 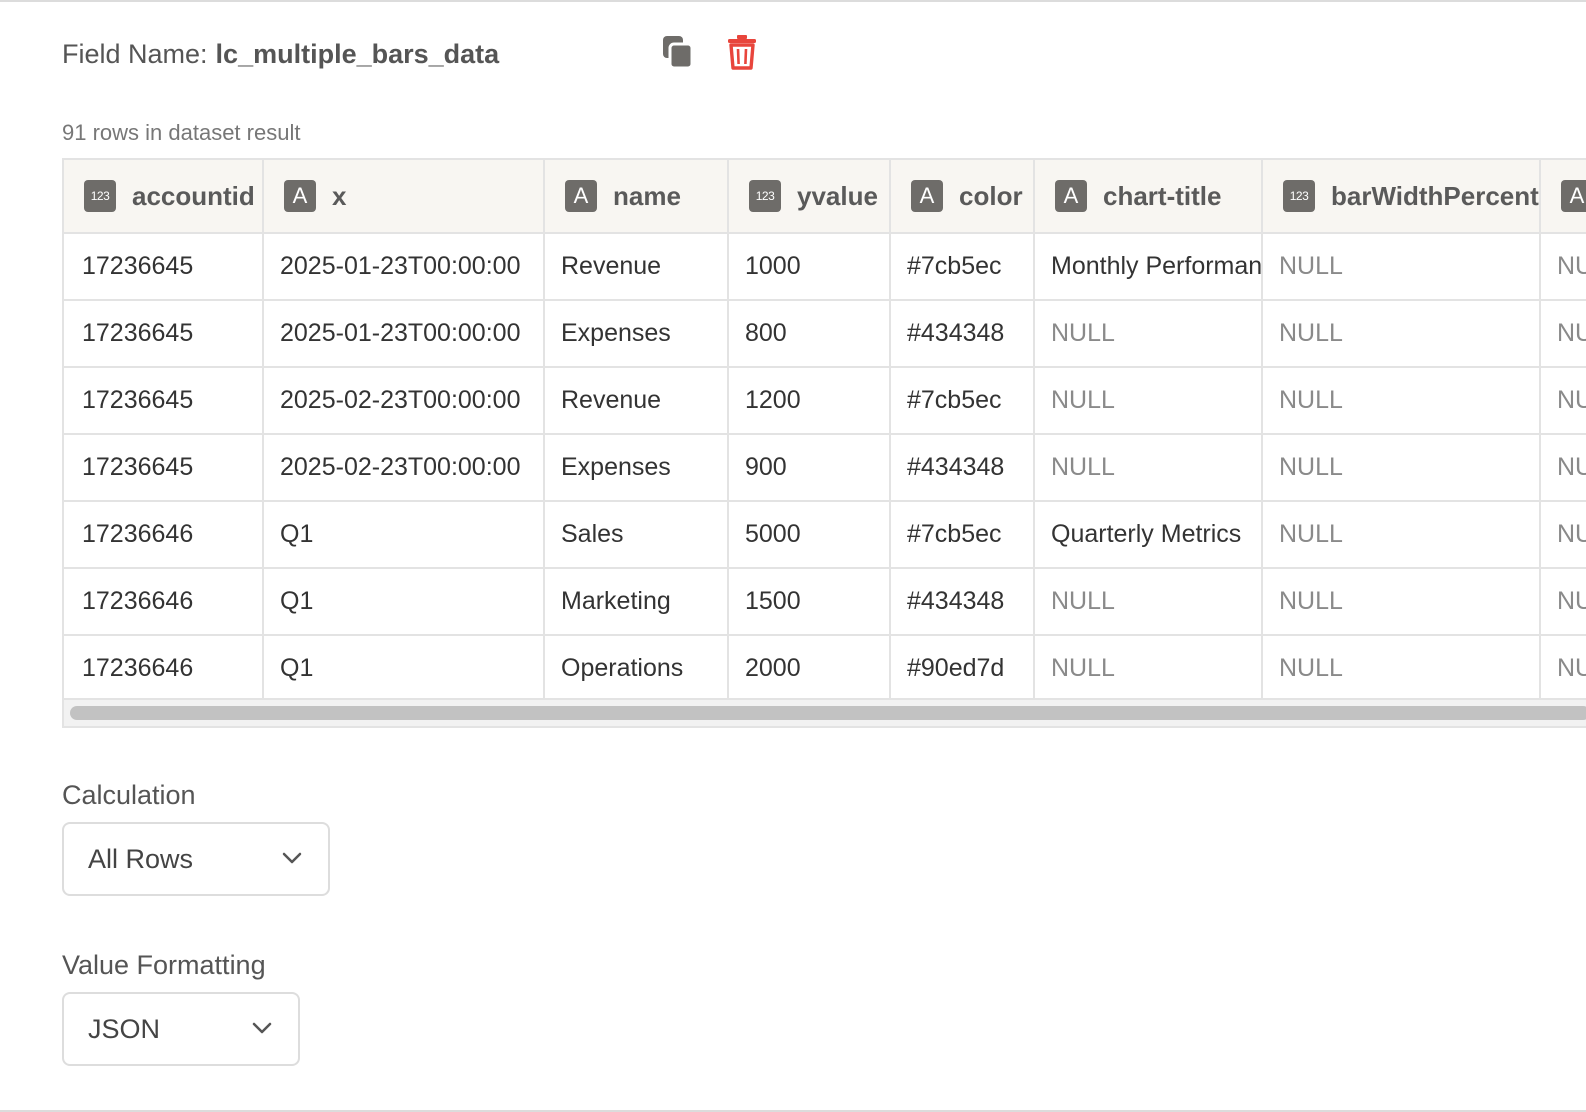 What do you see at coordinates (818, 196) in the screenshot?
I see `column-header-content: 123 yvalue` at bounding box center [818, 196].